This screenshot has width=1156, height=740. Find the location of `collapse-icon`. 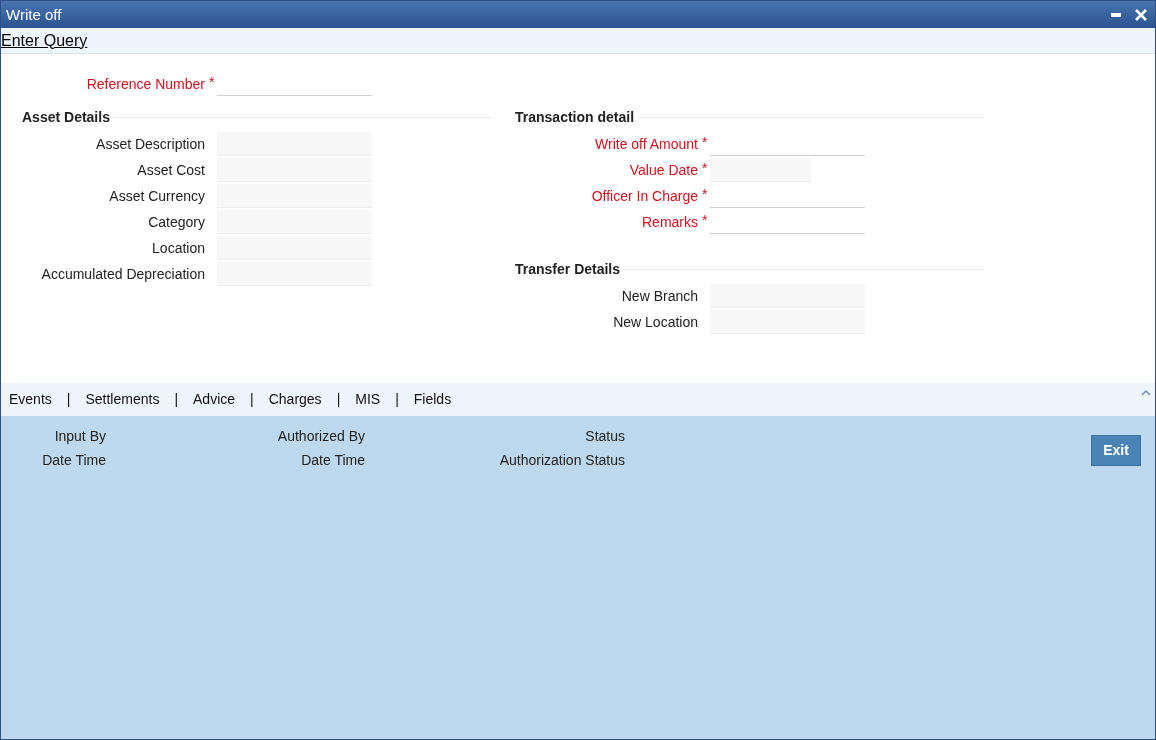

collapse-icon is located at coordinates (1146, 392).